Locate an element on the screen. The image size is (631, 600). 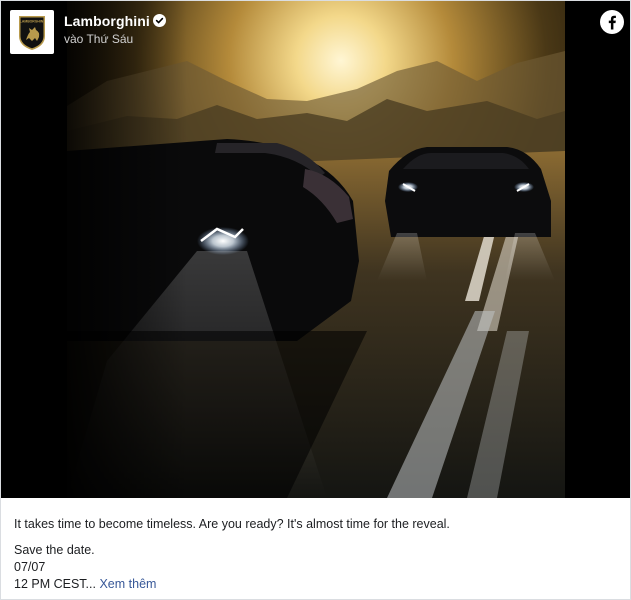
post-timestamp: vào Thứ Sáu is located at coordinates (98, 39).